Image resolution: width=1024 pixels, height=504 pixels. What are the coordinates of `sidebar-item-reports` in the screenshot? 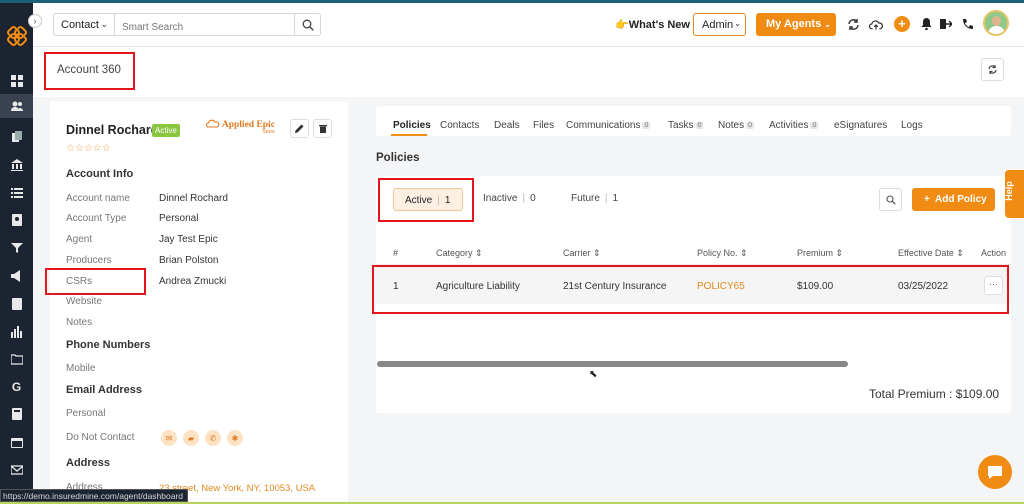 It's located at (16, 304).